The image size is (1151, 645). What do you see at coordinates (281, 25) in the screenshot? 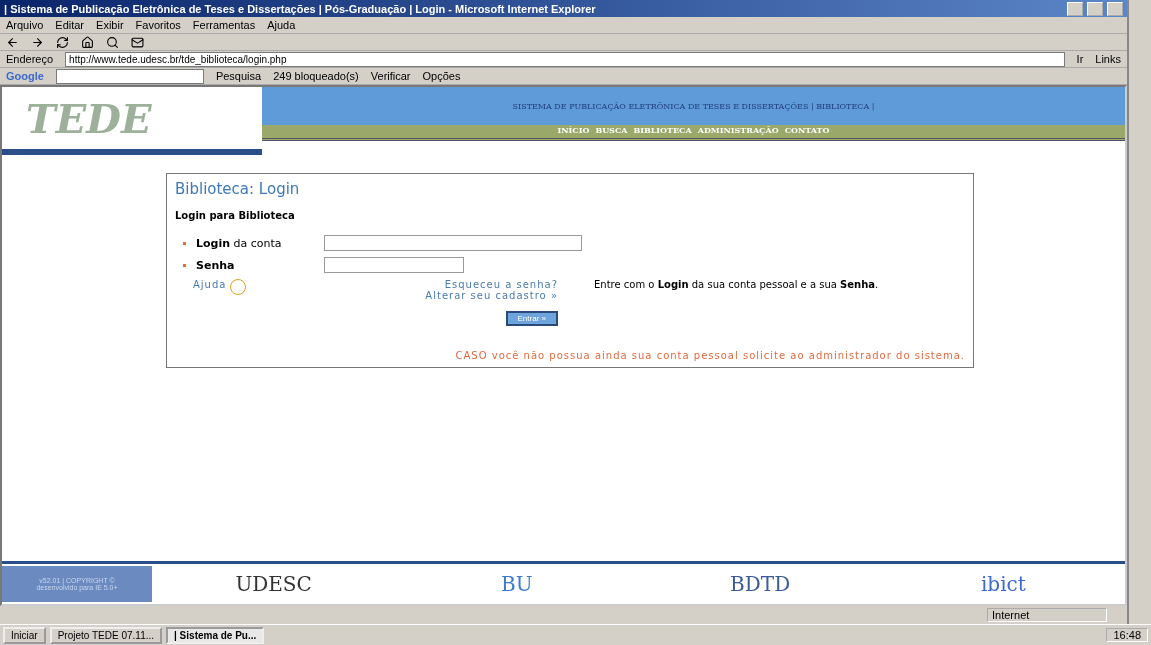
I see `menu-item: Ajuda` at bounding box center [281, 25].